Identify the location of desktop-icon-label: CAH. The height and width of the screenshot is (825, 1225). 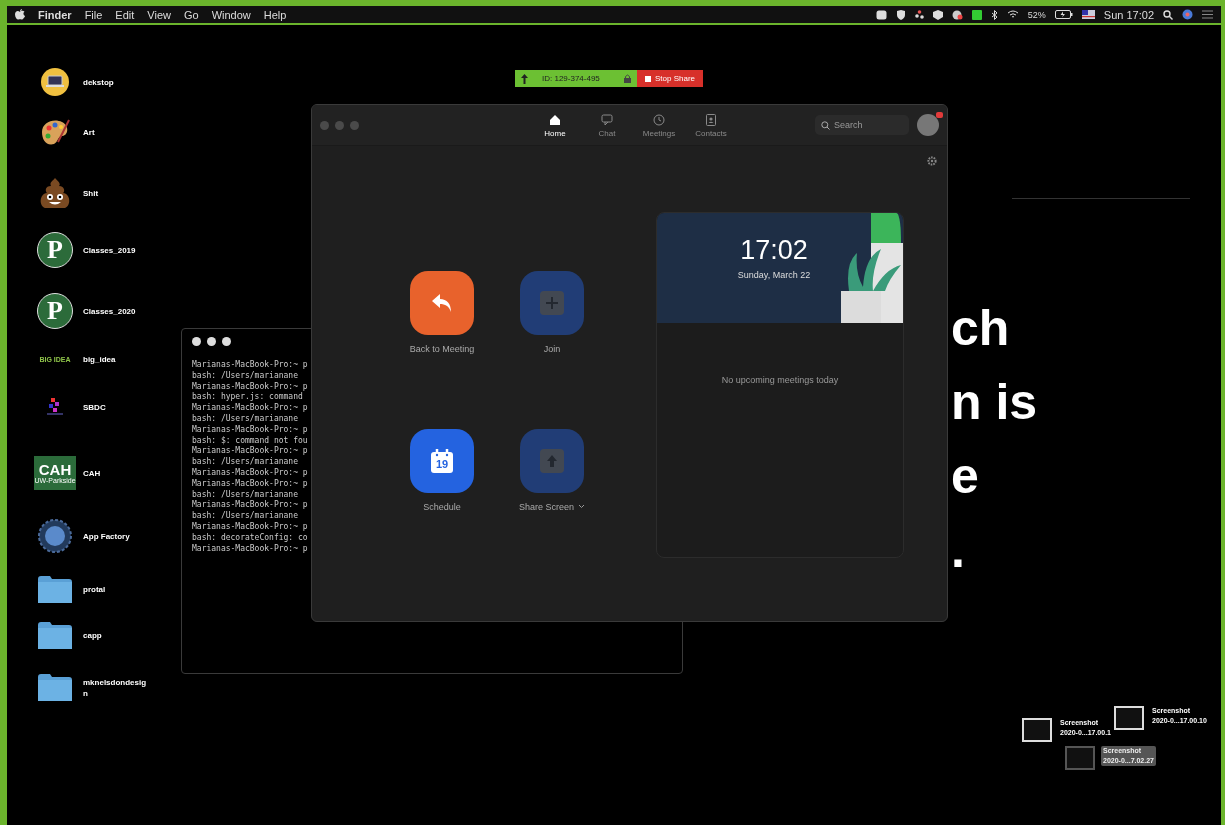
(115, 473).